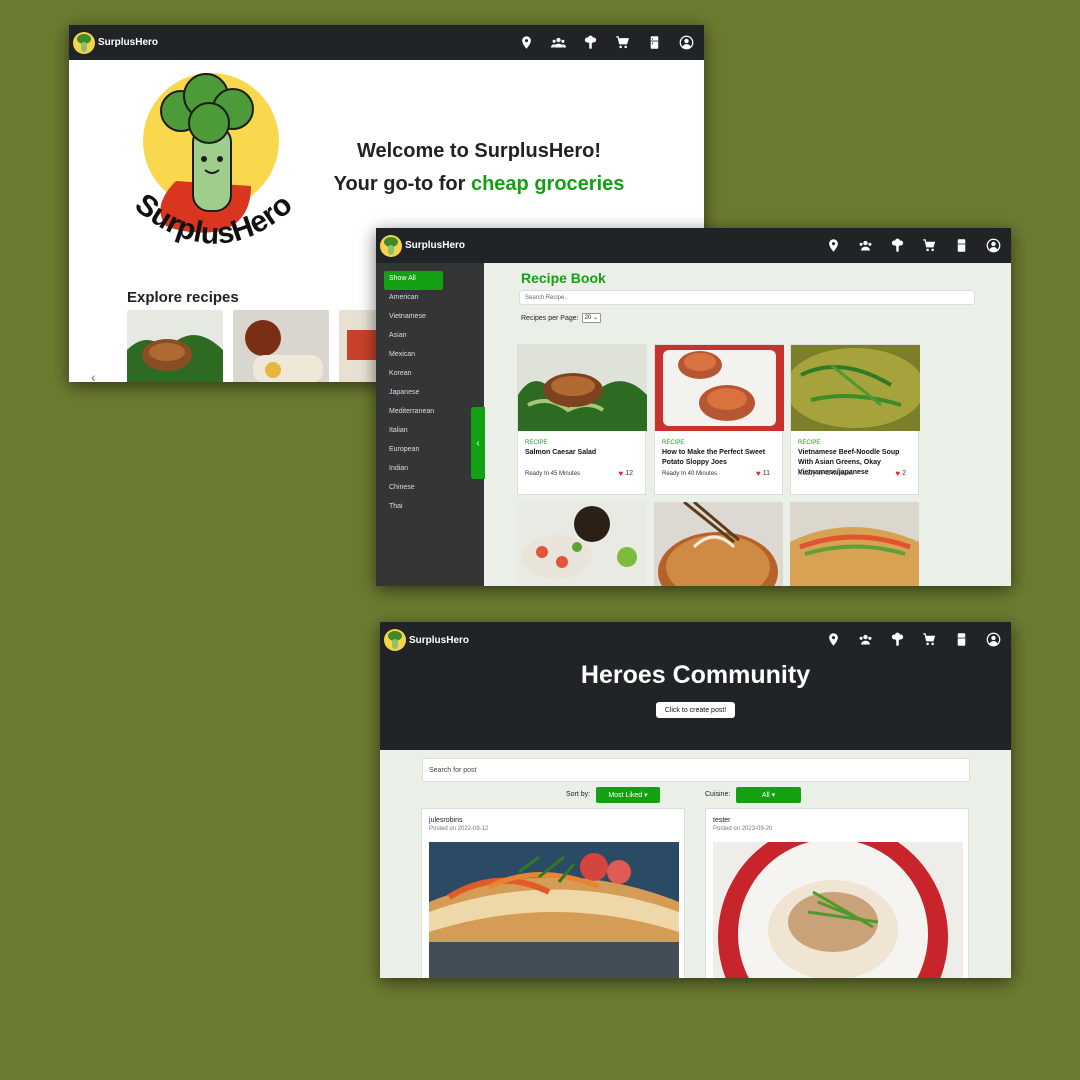 The width and height of the screenshot is (1080, 1080). I want to click on carousel-prev-icon: ‹, so click(93, 375).